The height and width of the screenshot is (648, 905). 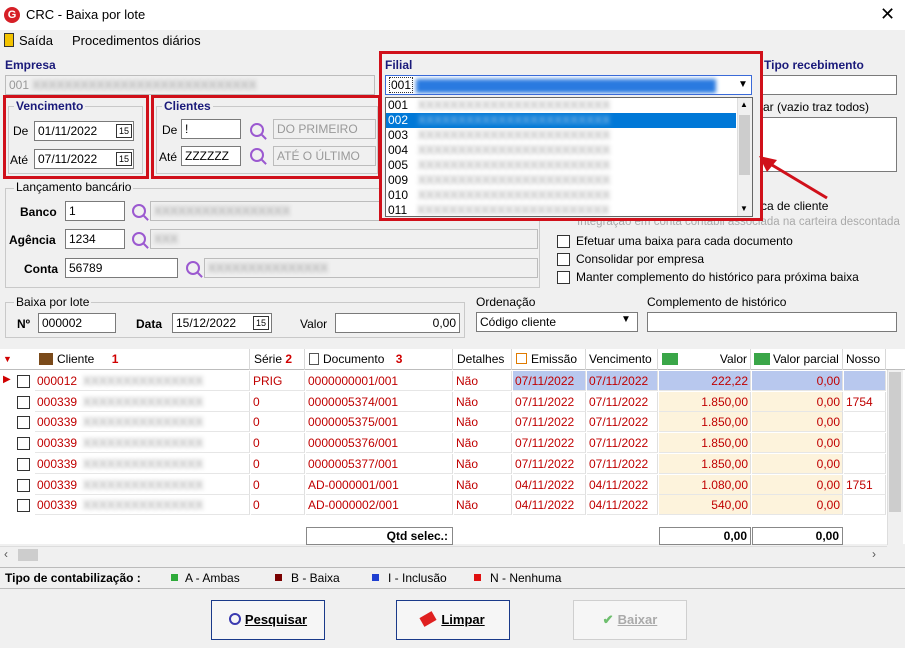 What do you see at coordinates (887, 14) in the screenshot?
I see `close-icon: ✕` at bounding box center [887, 14].